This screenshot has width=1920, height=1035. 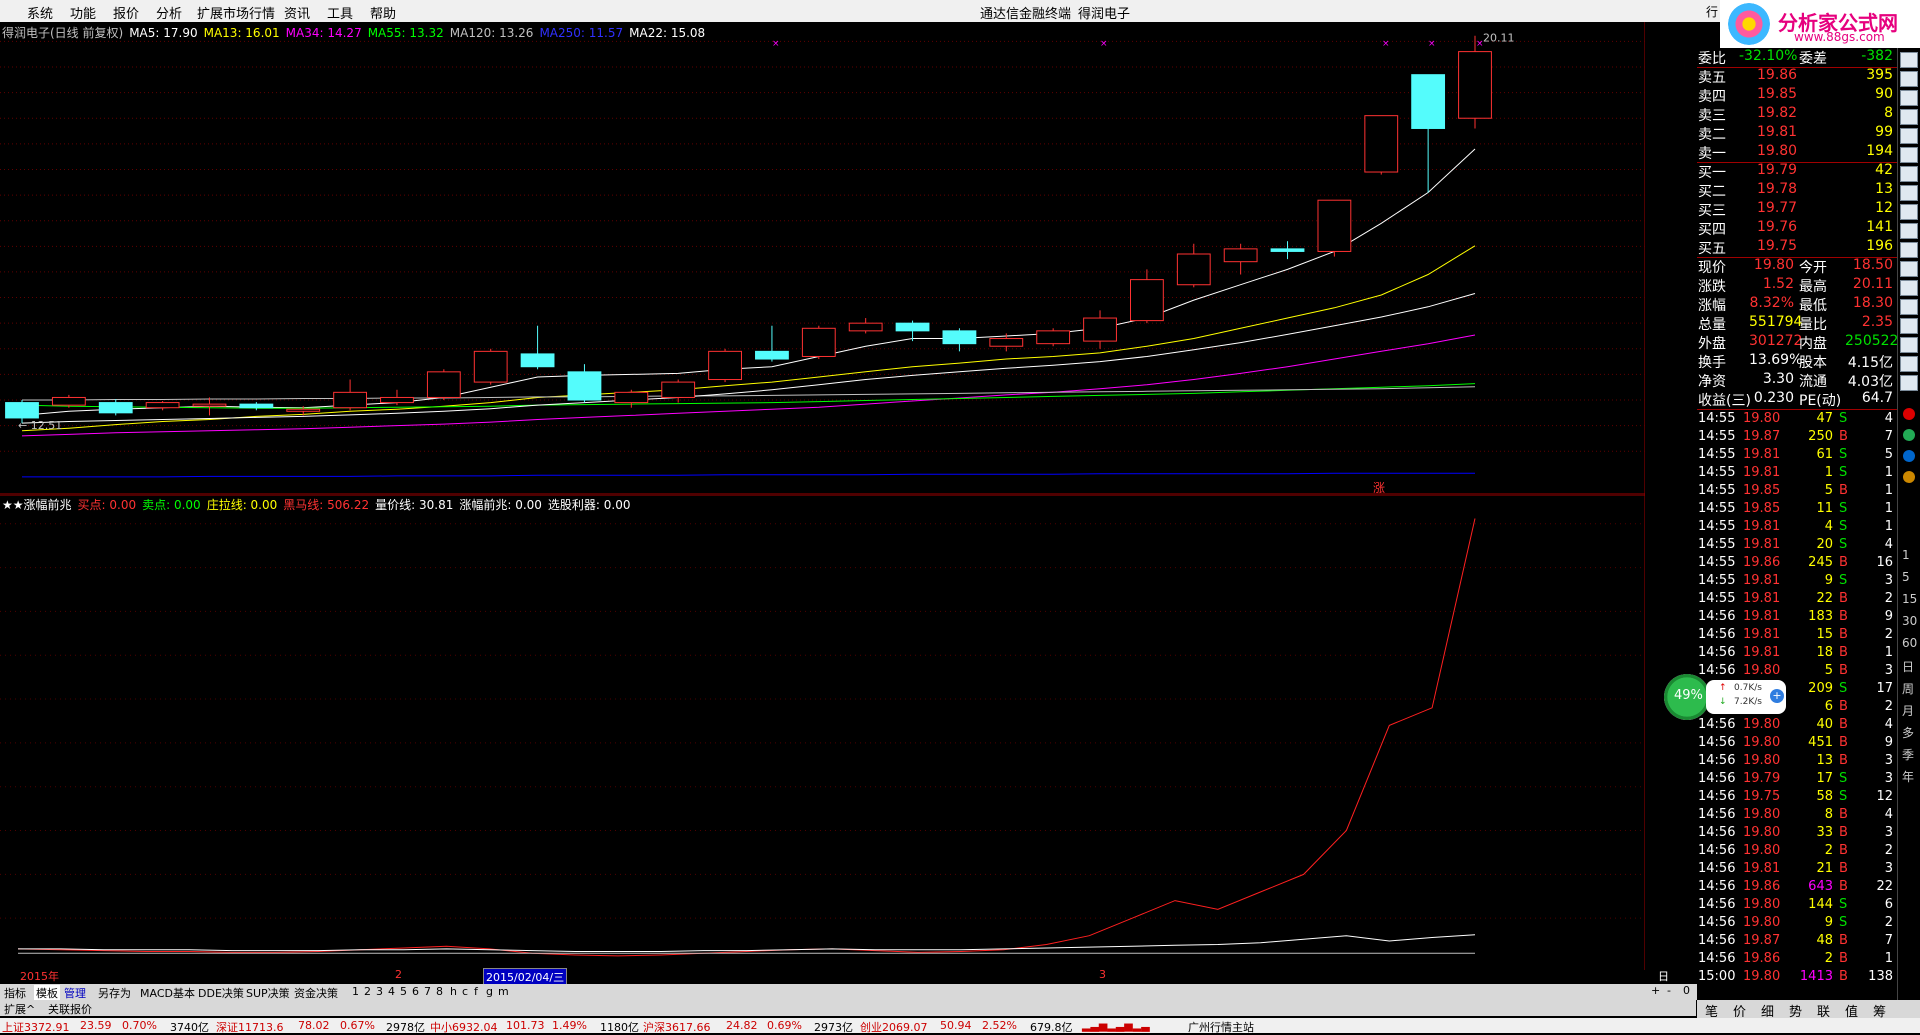 I want to click on tool-data-icon, so click(x=1909, y=269).